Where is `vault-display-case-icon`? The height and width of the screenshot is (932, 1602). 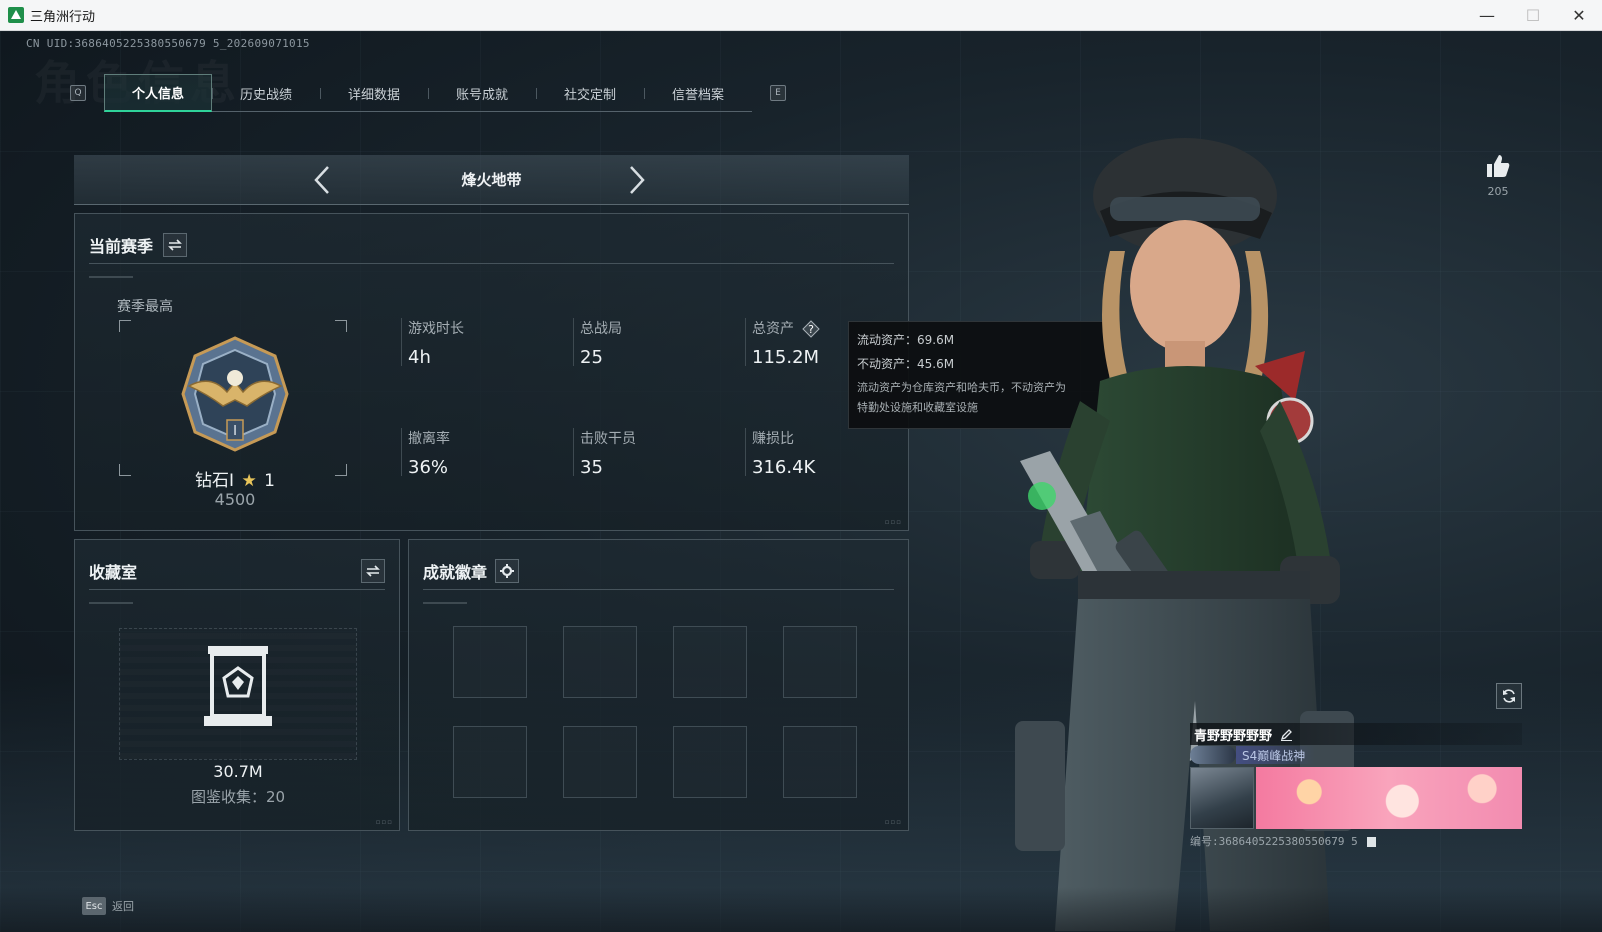 vault-display-case-icon is located at coordinates (238, 686).